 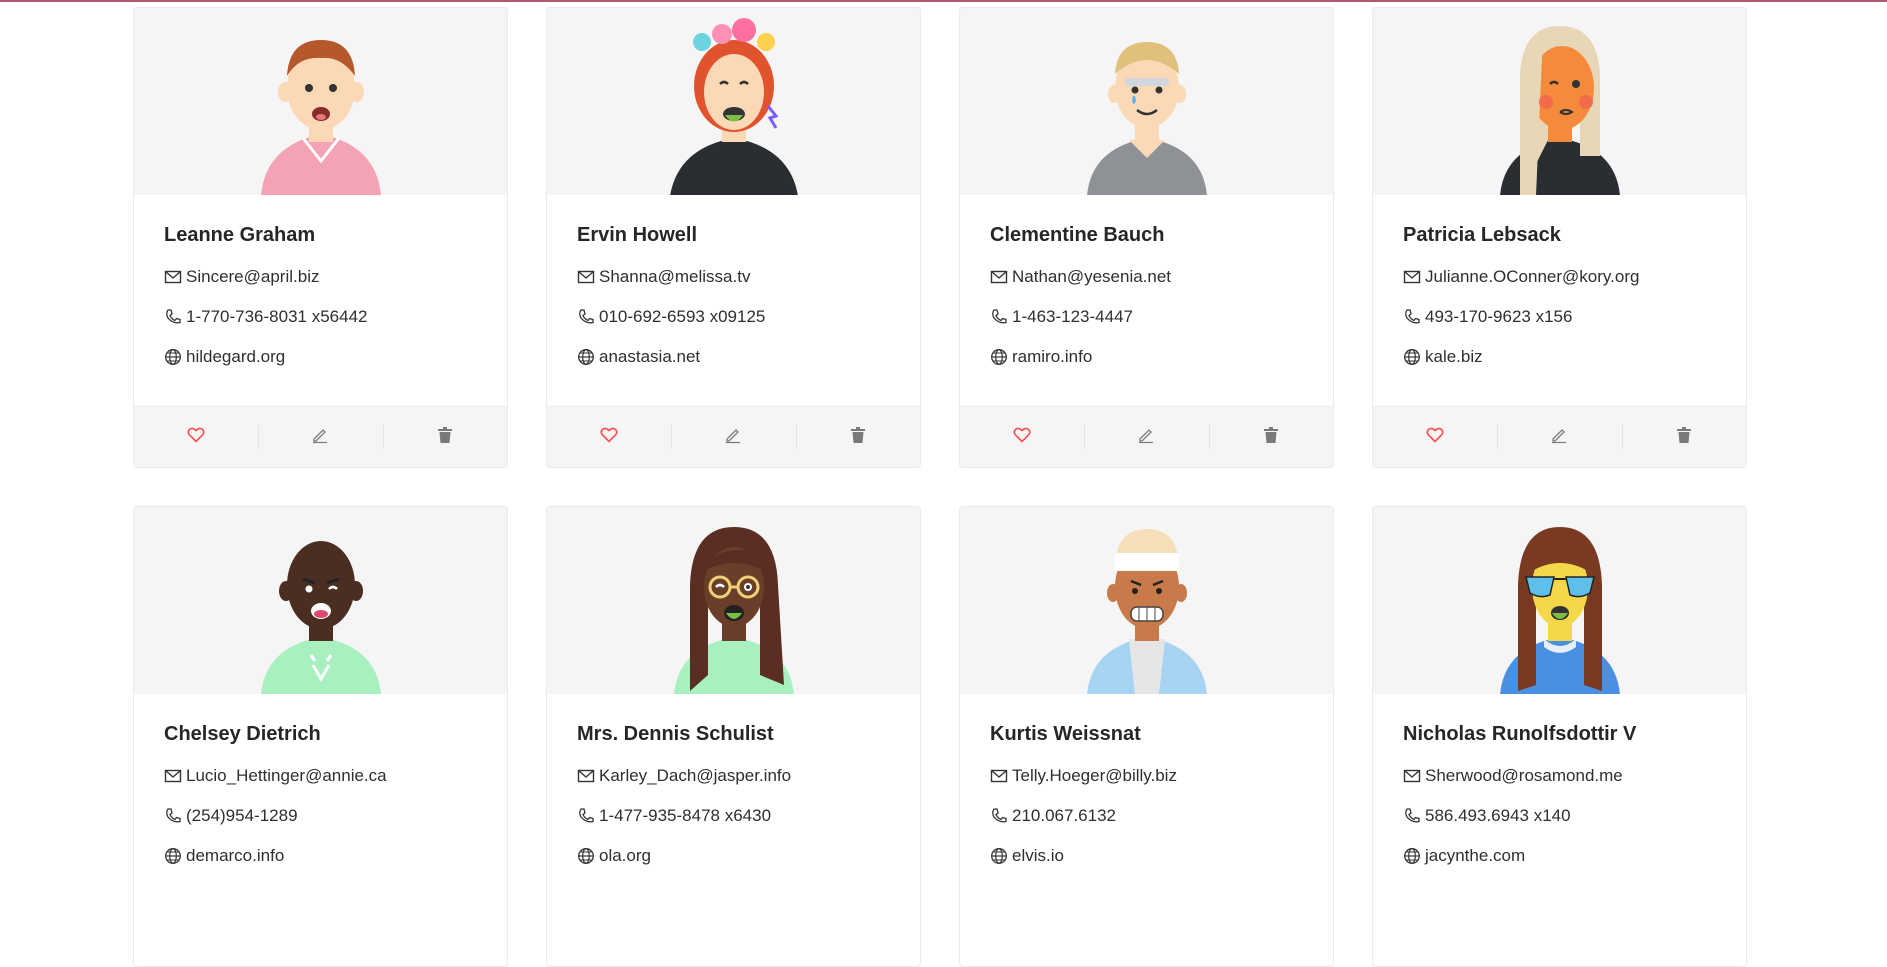 What do you see at coordinates (625, 856) in the screenshot?
I see `user-website: ola.org` at bounding box center [625, 856].